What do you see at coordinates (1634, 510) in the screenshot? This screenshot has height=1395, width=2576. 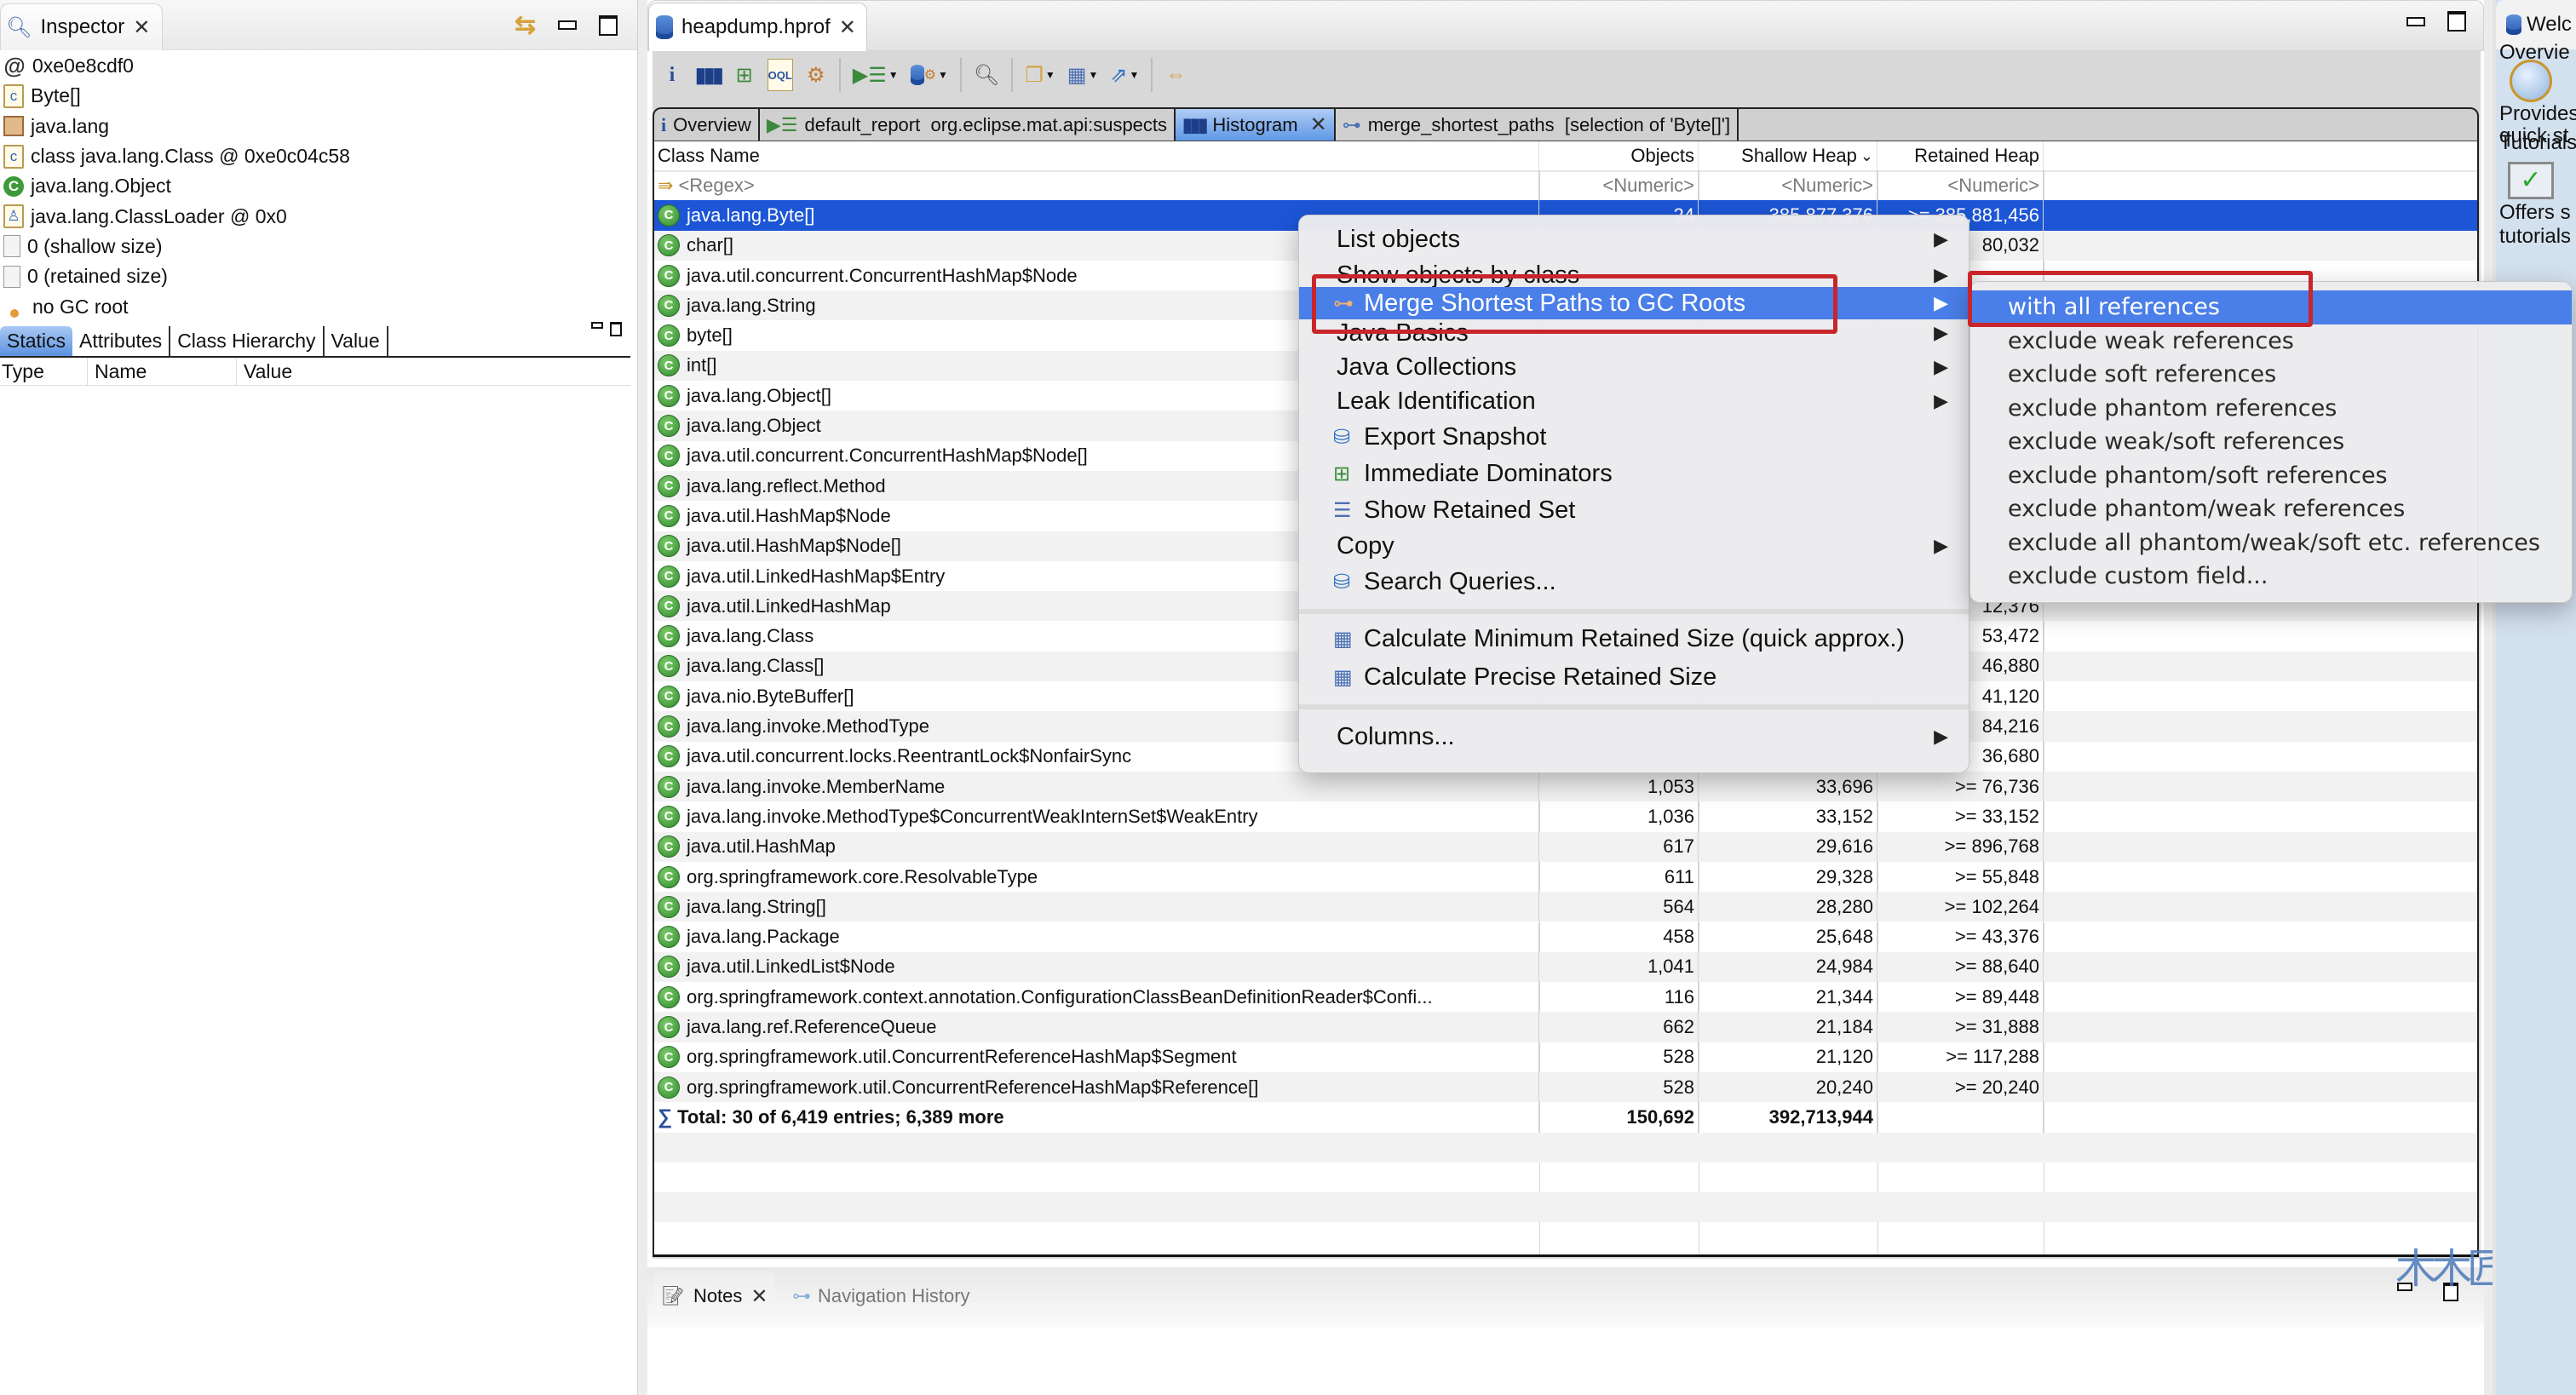 I see `menu-item-show-retained-set: ☰ Show Retained Set` at bounding box center [1634, 510].